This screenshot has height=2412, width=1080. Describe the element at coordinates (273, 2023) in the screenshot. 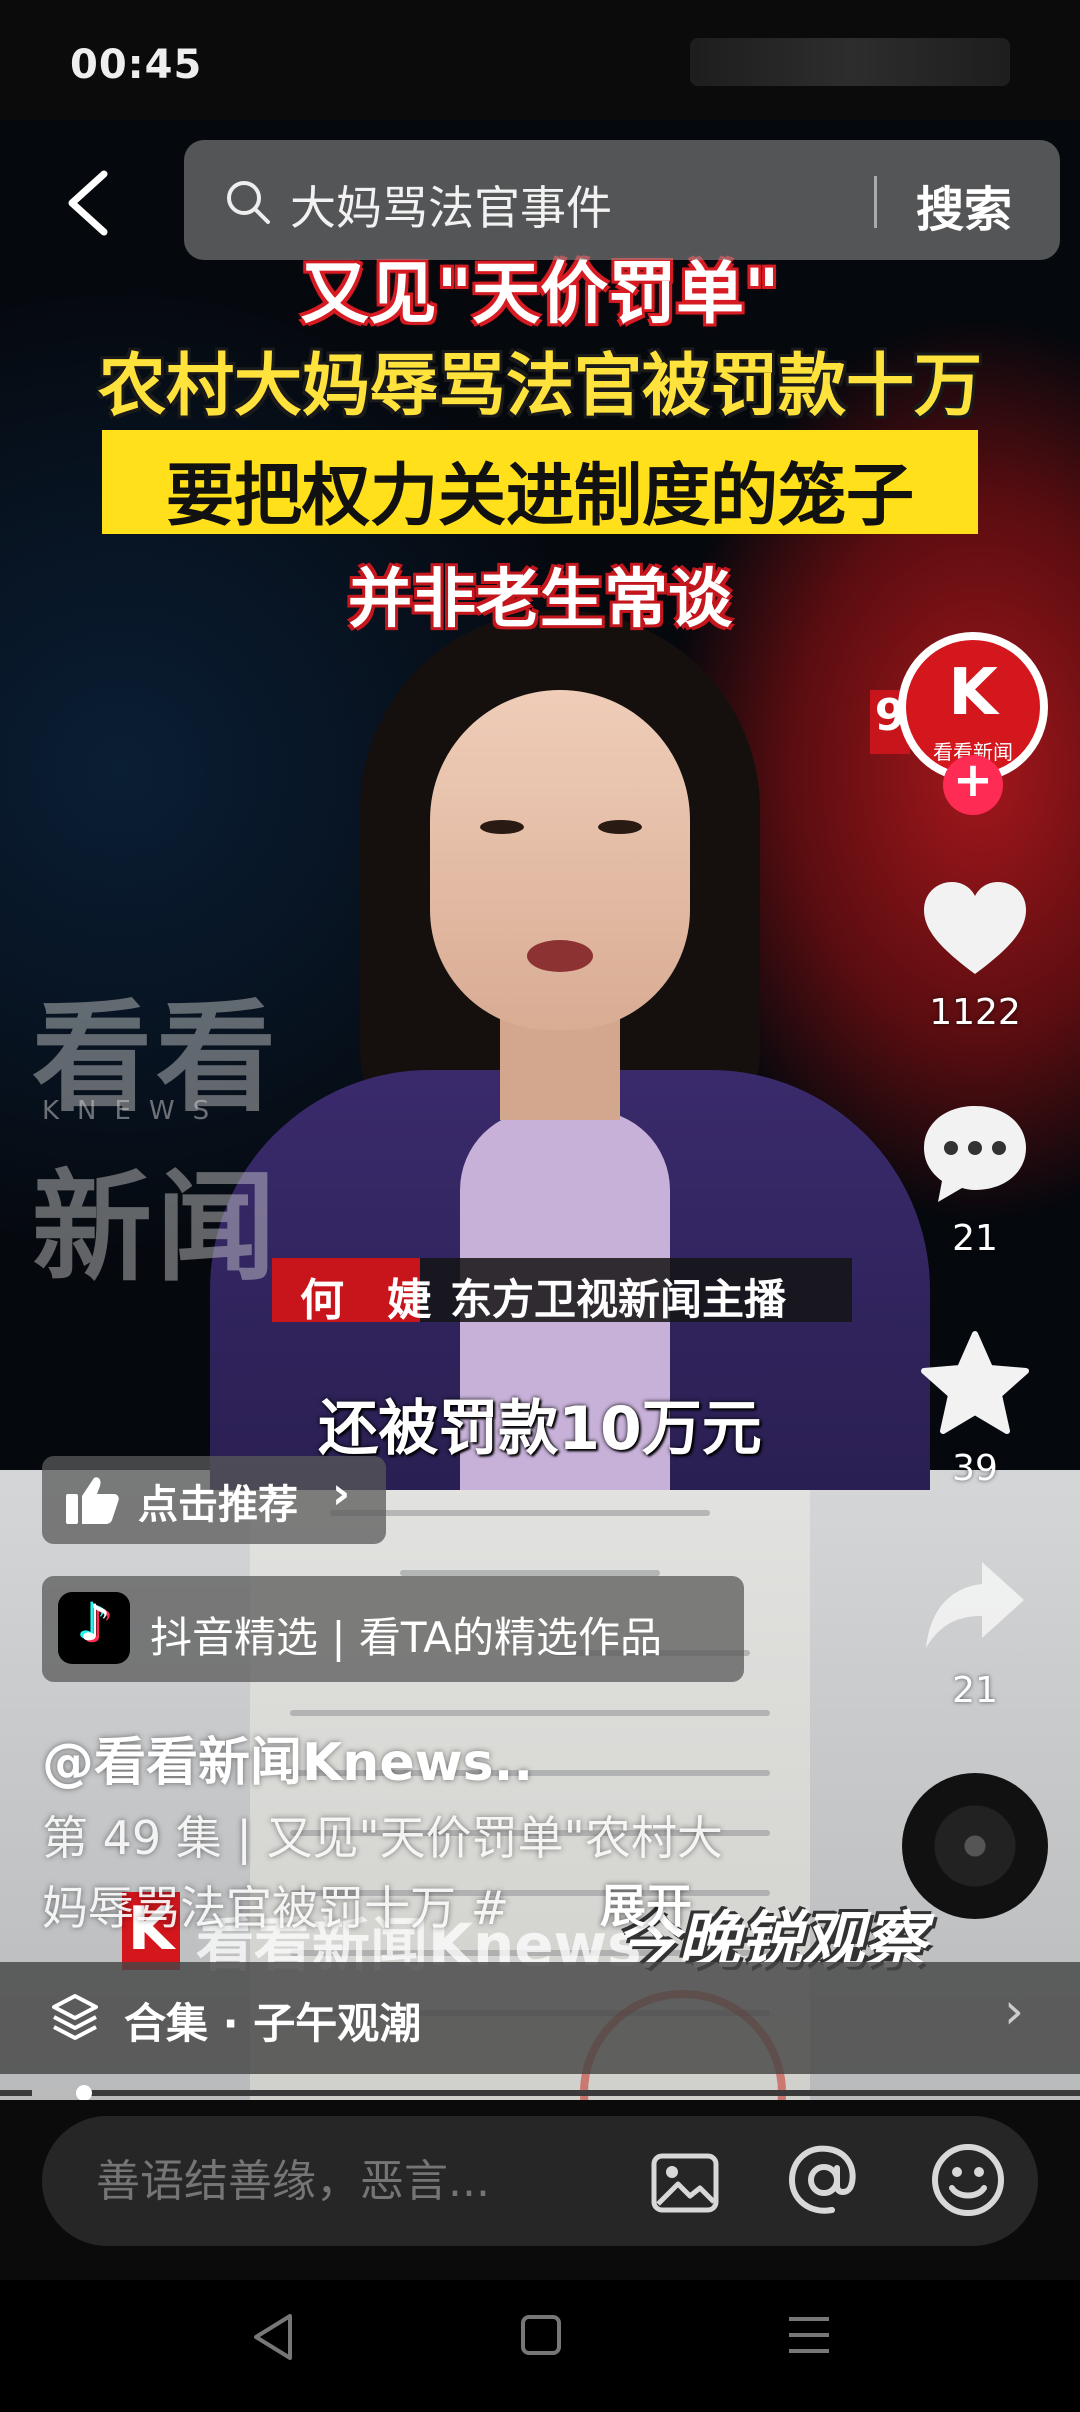

I see `collection-label: 合集 · 子午观潮` at that location.